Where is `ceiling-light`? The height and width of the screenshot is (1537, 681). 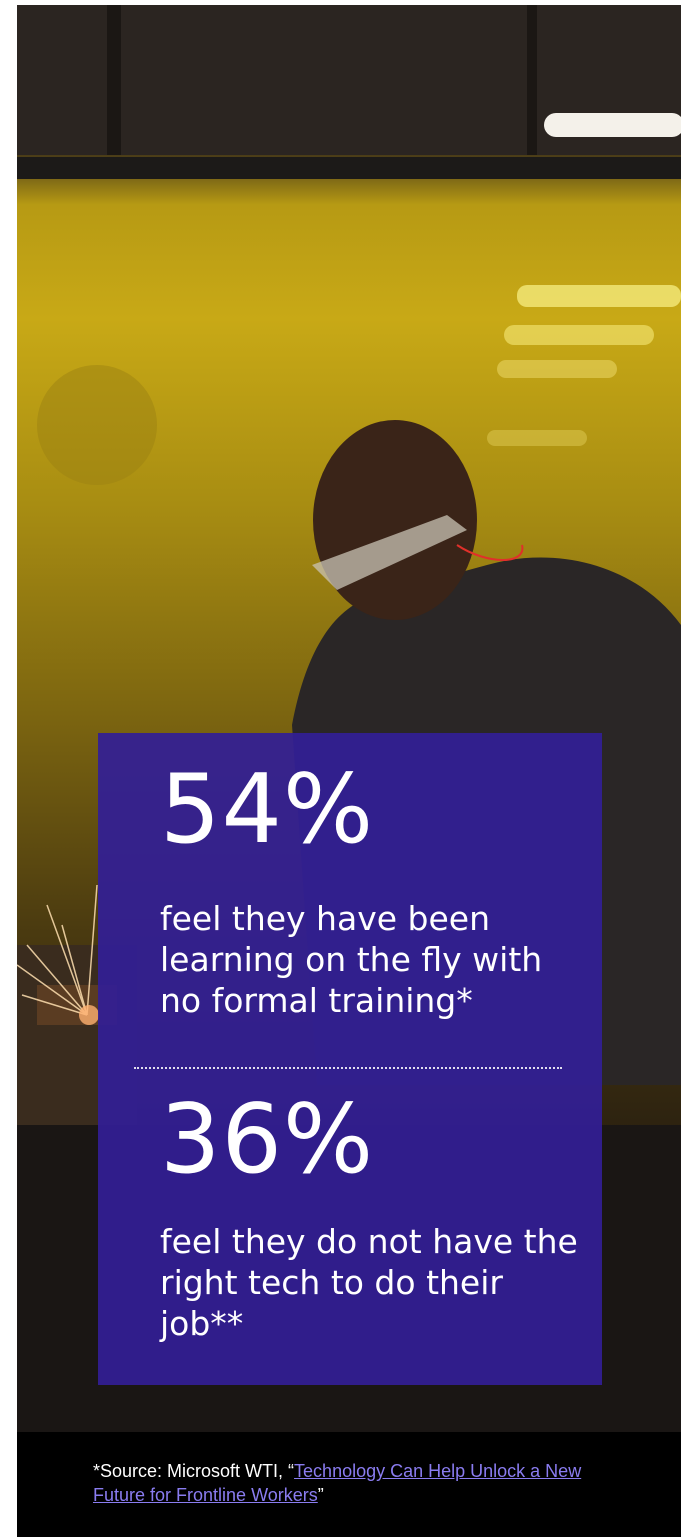
ceiling-light is located at coordinates (612, 125).